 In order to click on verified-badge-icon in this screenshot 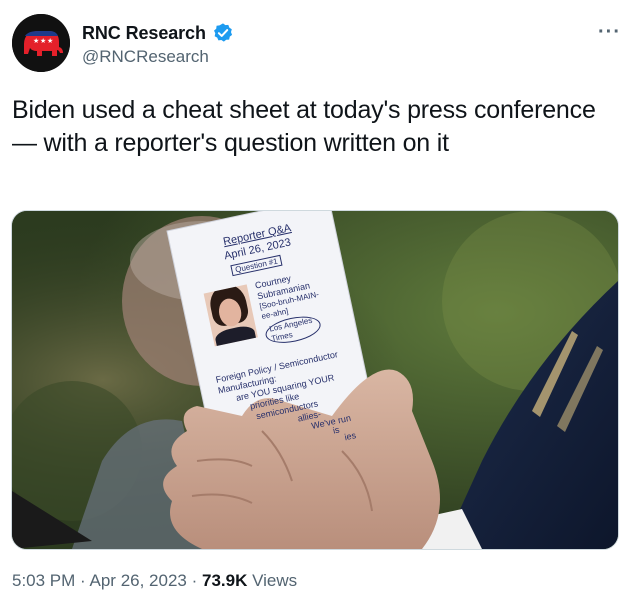, I will do `click(223, 33)`.